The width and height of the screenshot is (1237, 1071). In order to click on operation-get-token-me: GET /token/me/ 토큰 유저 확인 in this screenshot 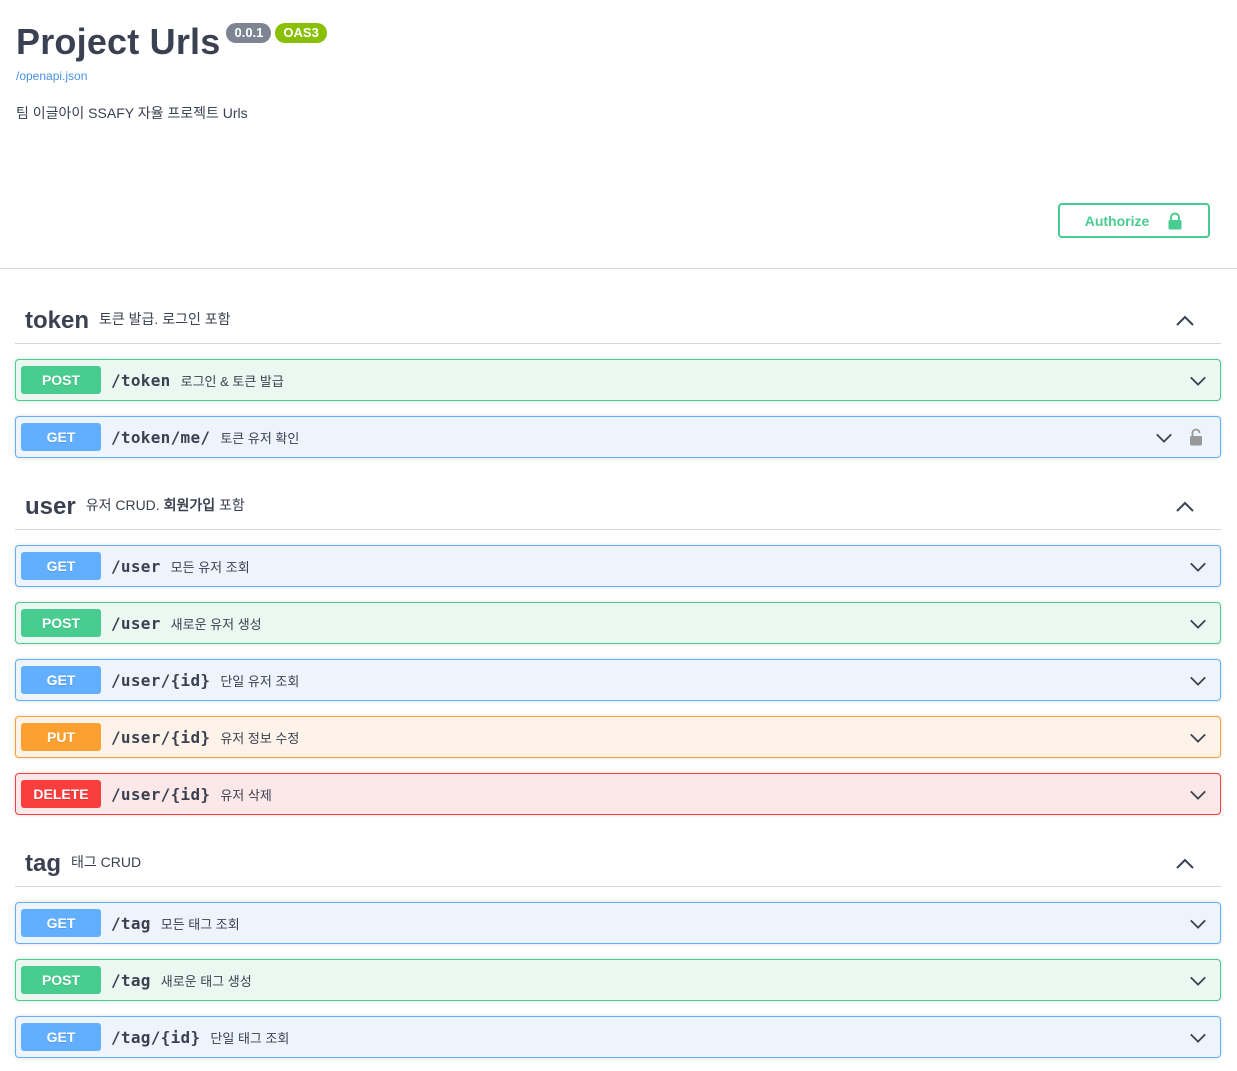, I will do `click(618, 437)`.